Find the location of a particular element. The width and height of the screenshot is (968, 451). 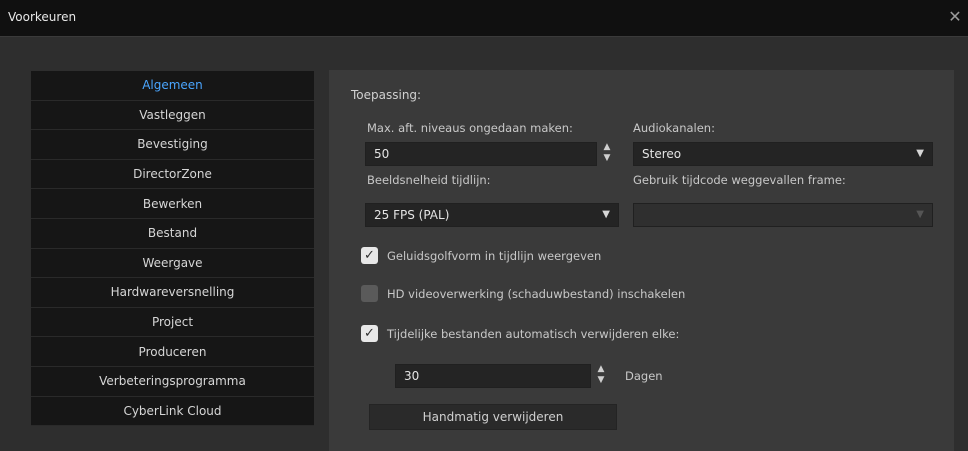

audio-channels-value: Stereo is located at coordinates (662, 154).